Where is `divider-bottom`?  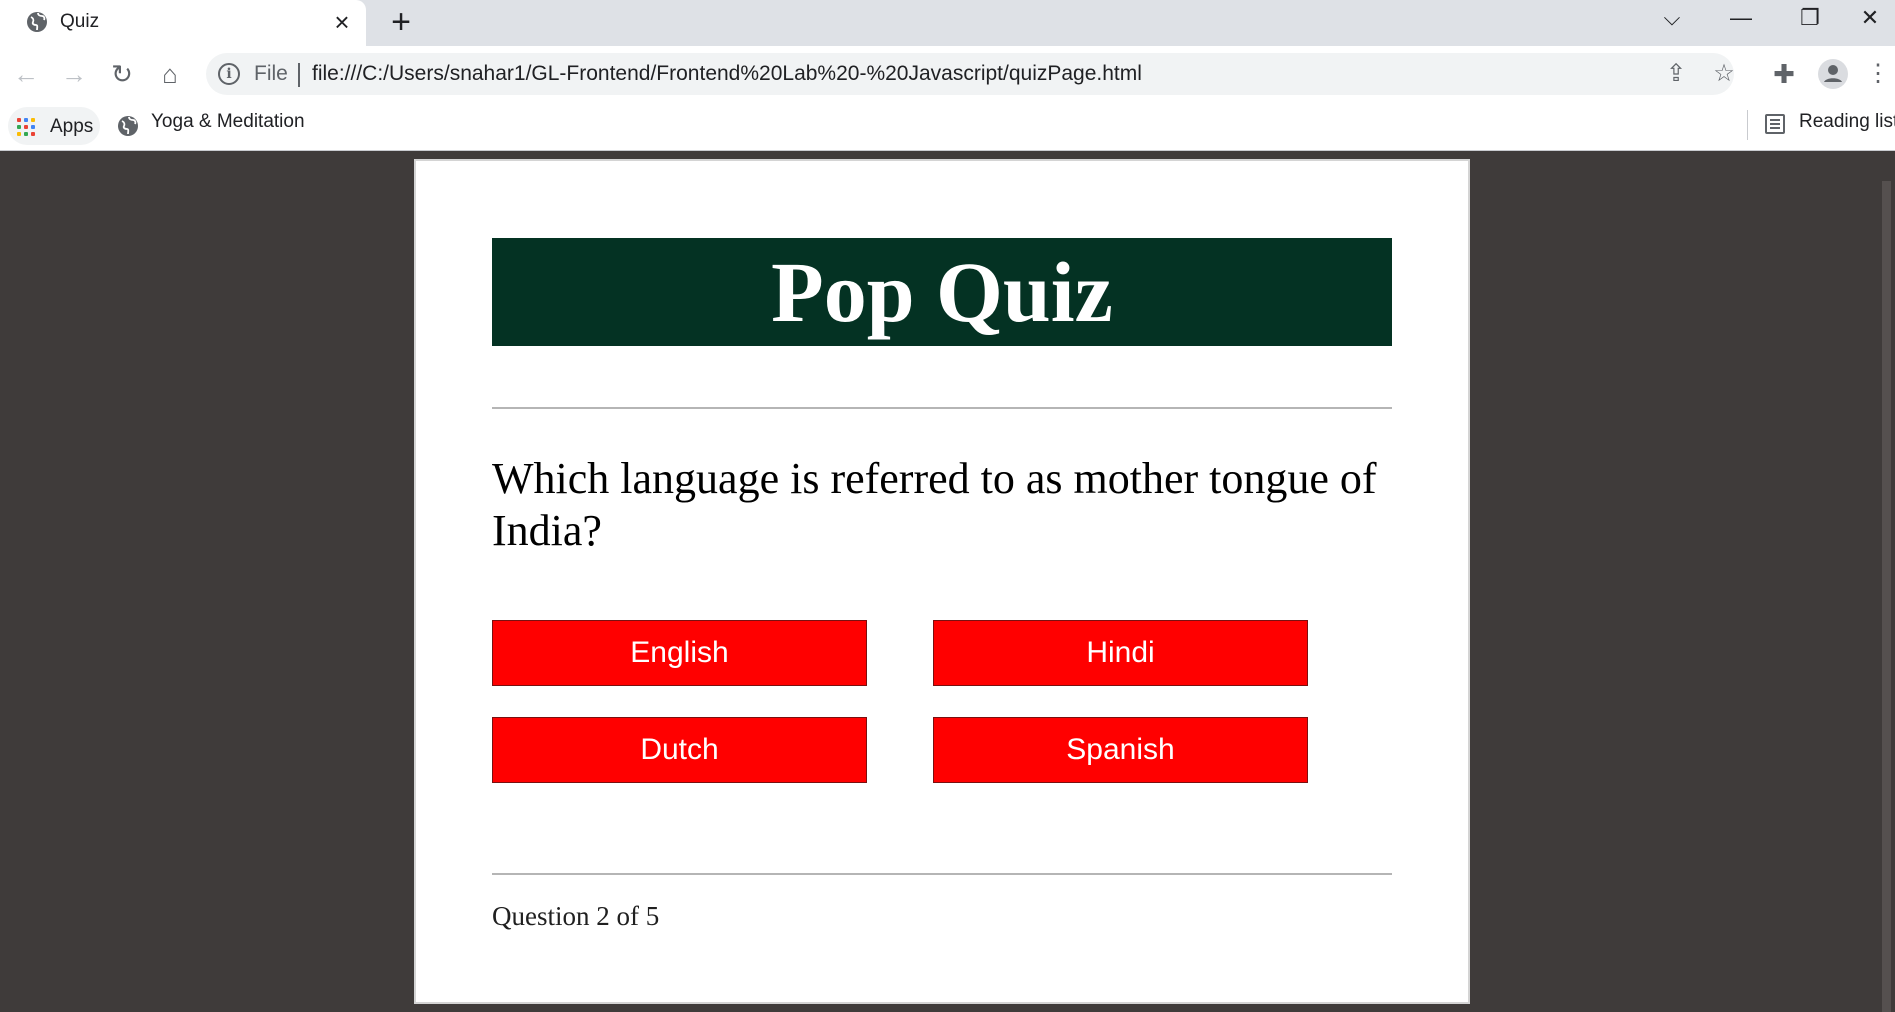
divider-bottom is located at coordinates (942, 874).